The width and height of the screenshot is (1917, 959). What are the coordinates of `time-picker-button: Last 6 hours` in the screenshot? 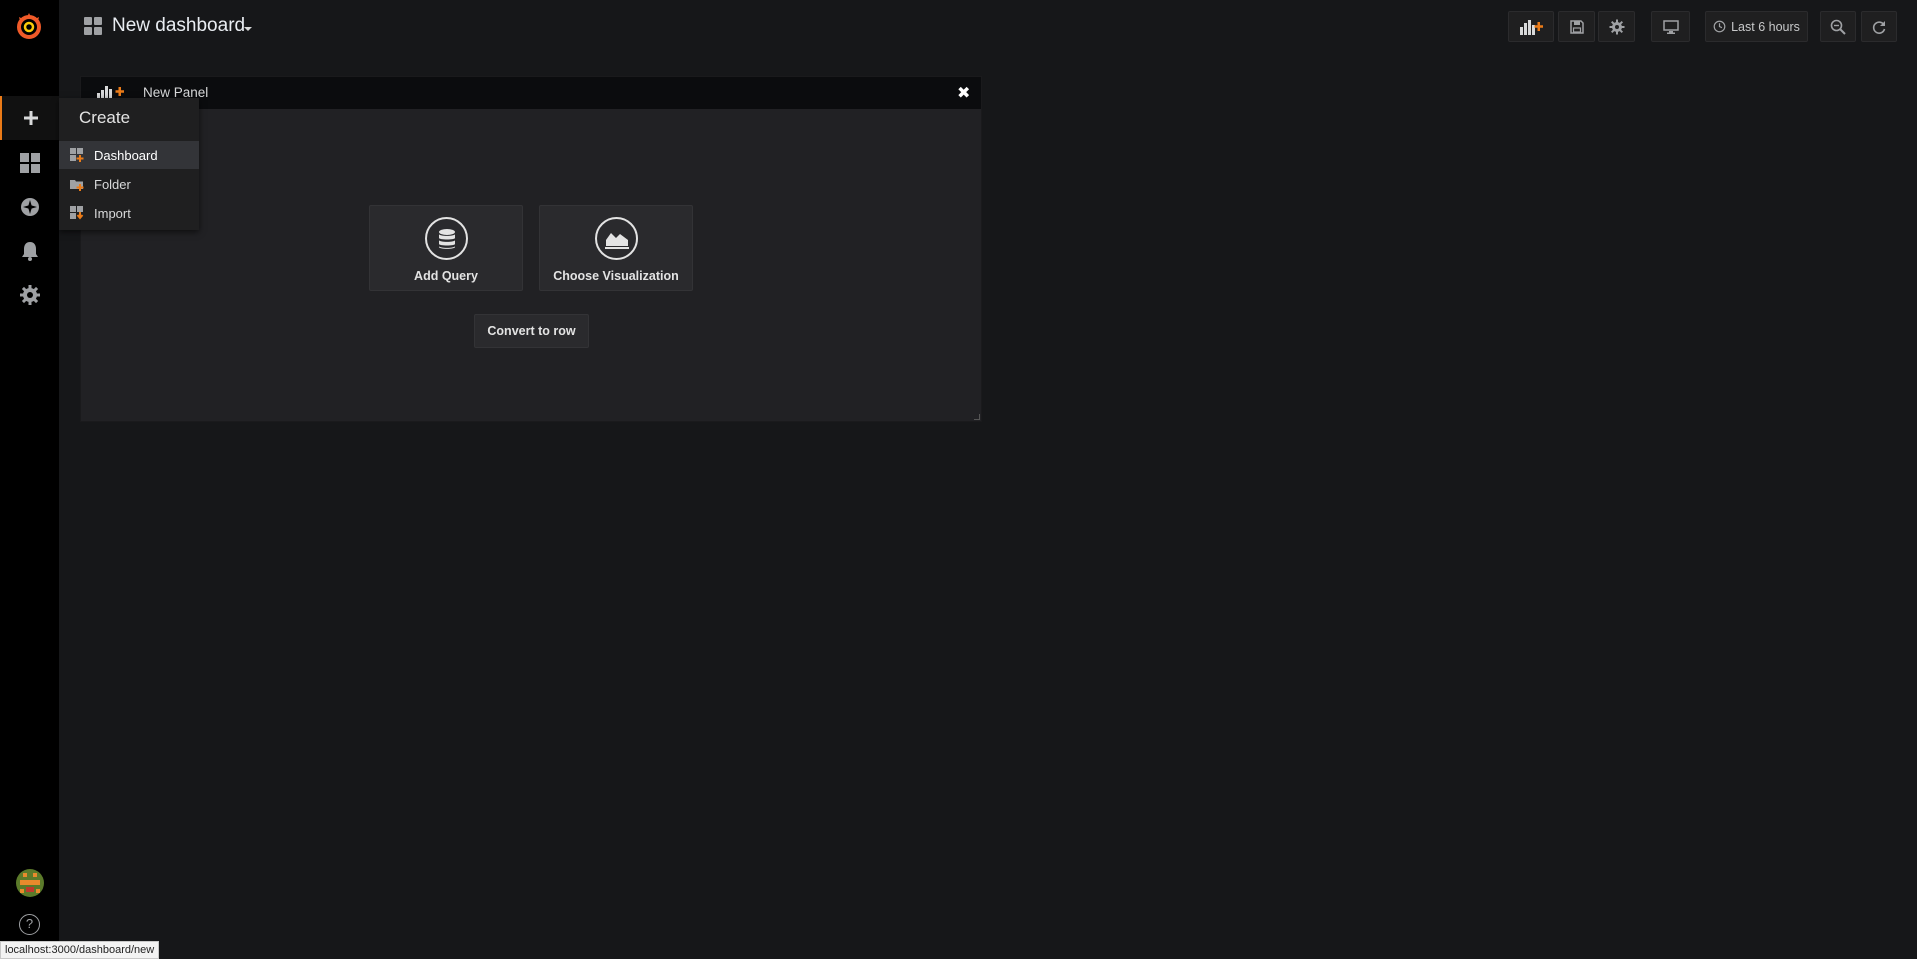 It's located at (1756, 26).